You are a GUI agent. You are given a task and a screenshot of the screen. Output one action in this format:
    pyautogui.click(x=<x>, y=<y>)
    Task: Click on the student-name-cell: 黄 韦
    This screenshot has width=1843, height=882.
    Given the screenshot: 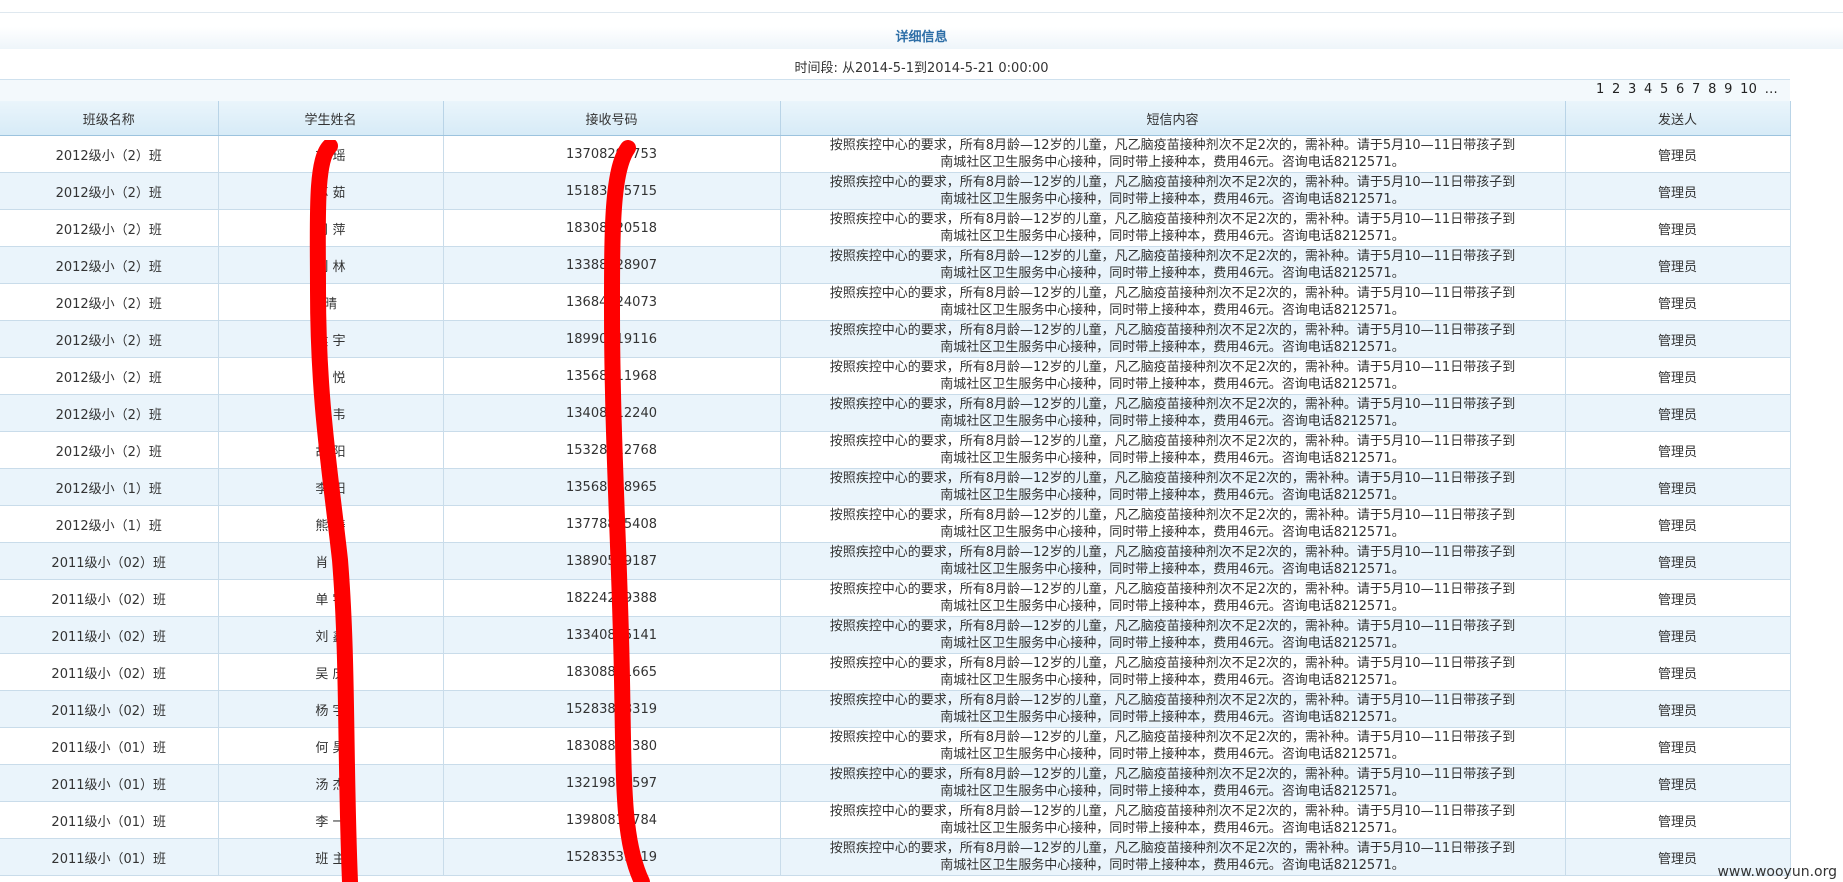 What is the action you would take?
    pyautogui.click(x=331, y=413)
    